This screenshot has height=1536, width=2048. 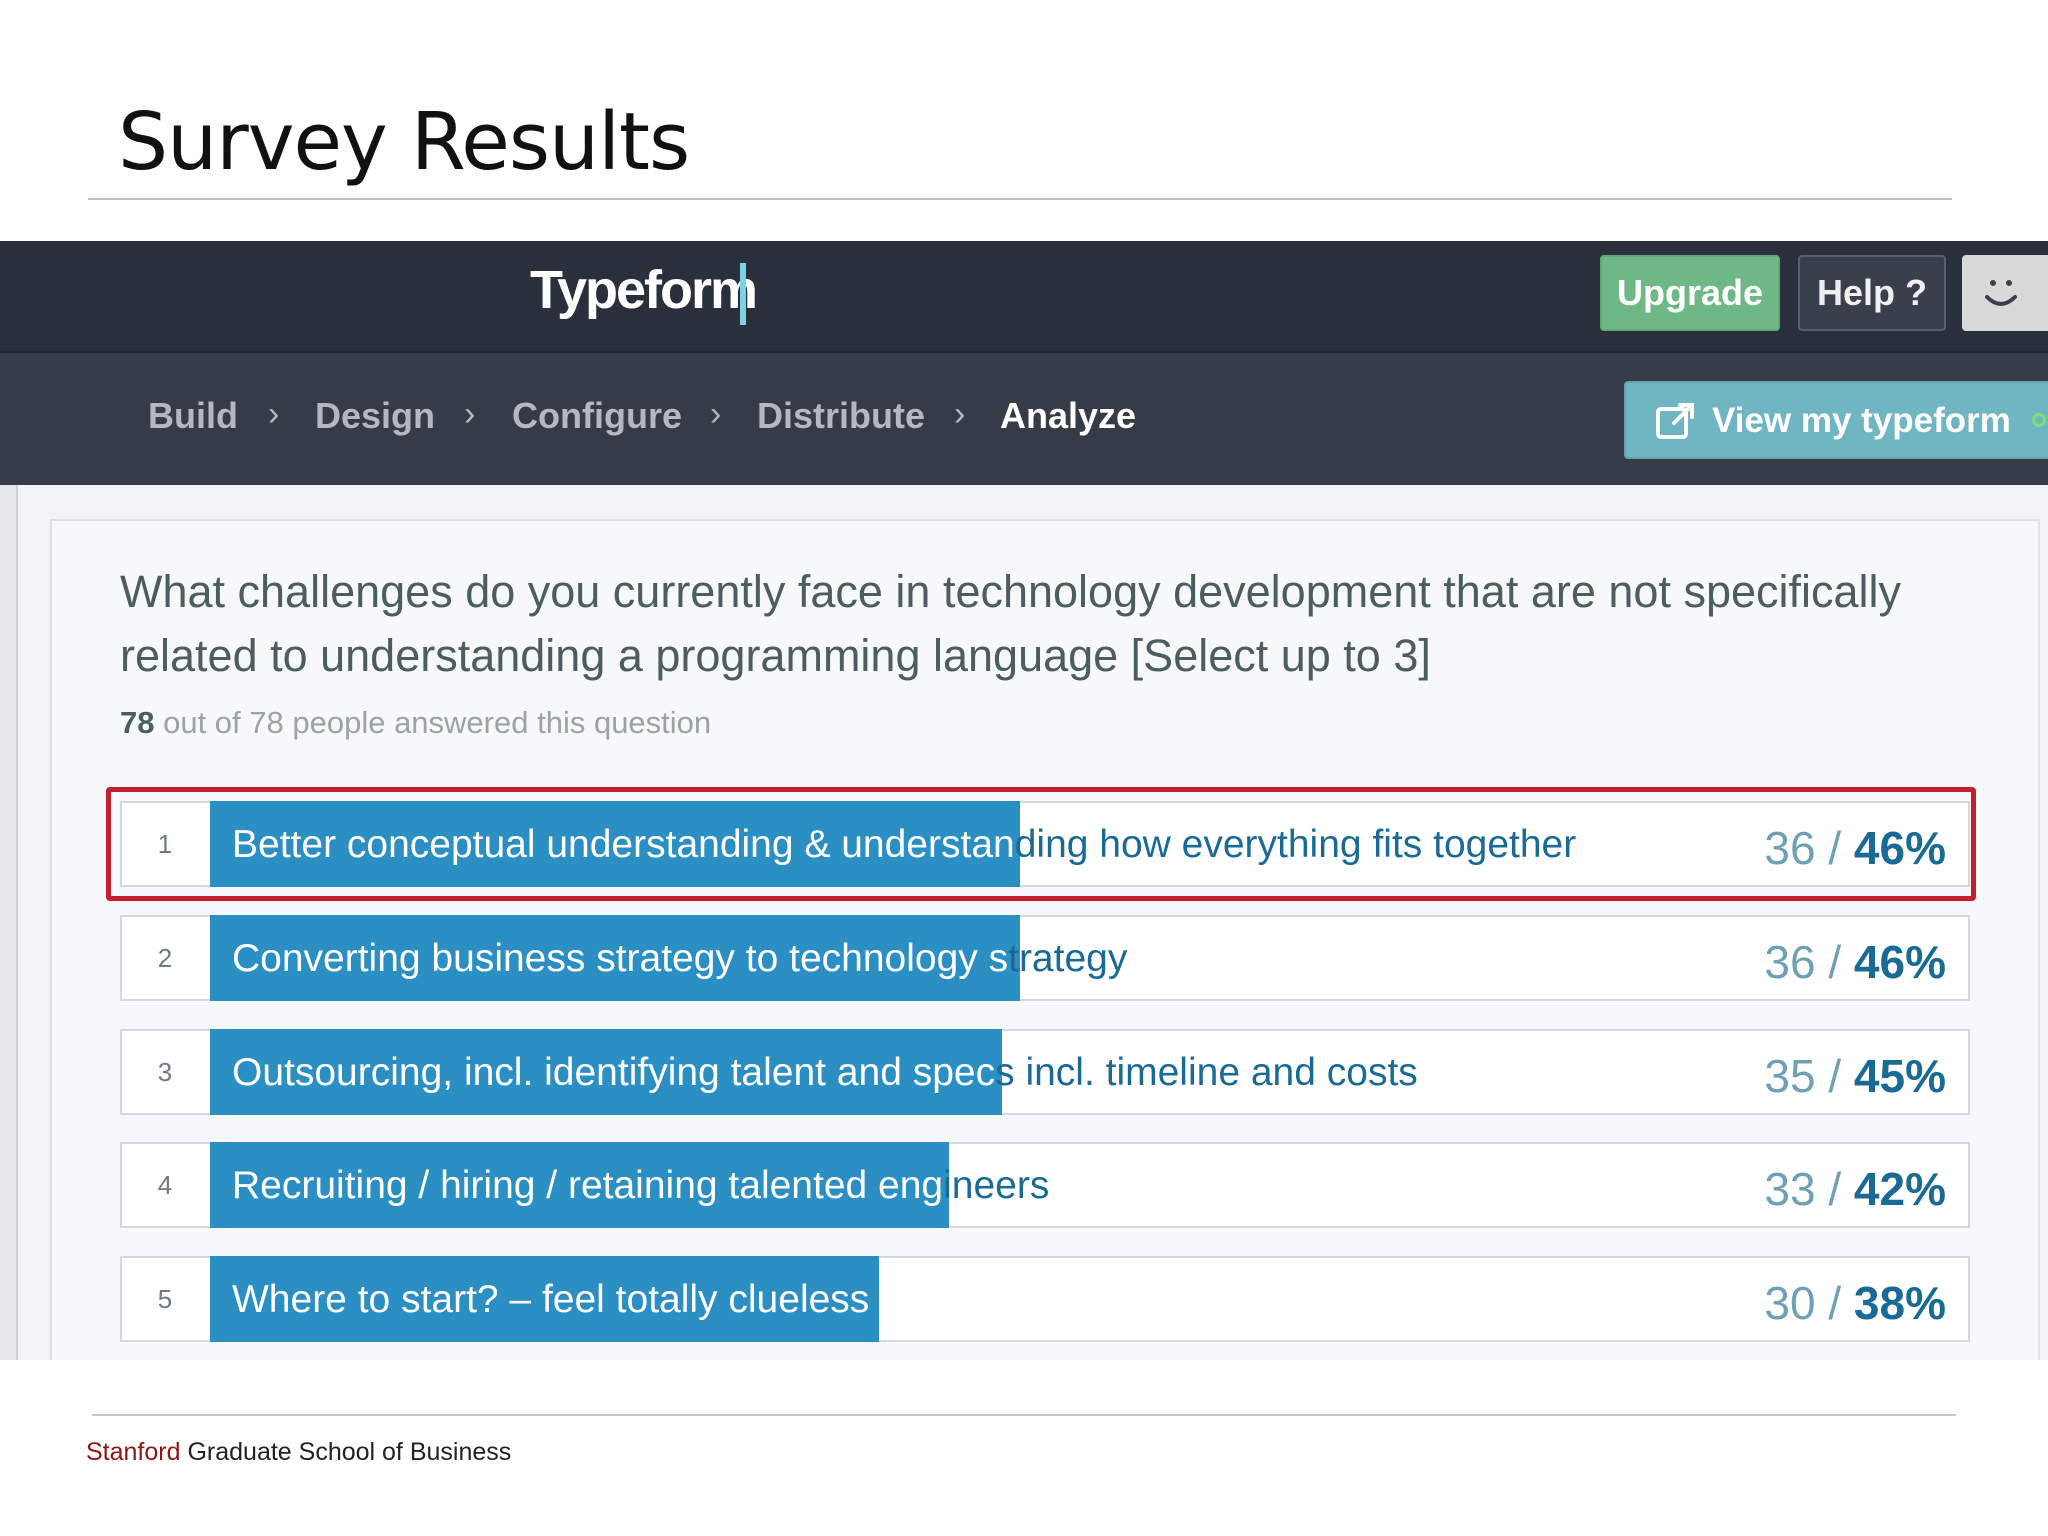 What do you see at coordinates (743, 294) in the screenshot?
I see `logo-cursor` at bounding box center [743, 294].